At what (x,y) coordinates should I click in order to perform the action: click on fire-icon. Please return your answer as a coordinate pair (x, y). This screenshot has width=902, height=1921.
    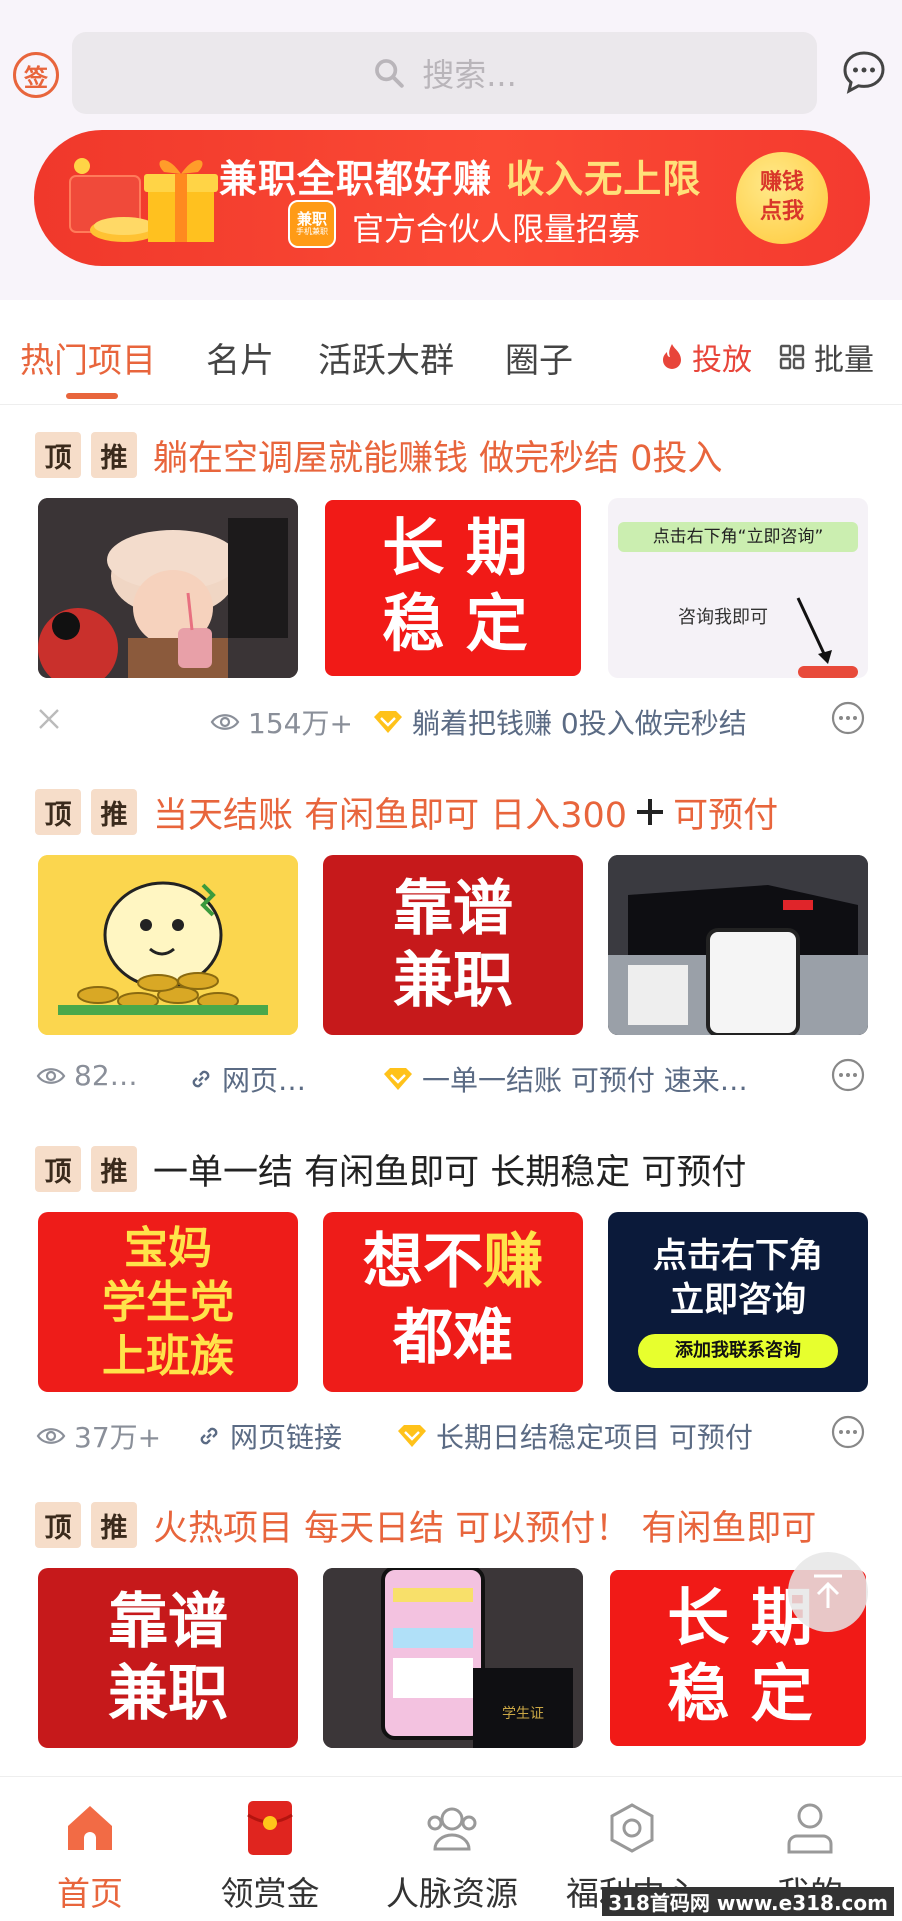
    Looking at the image, I should click on (672, 356).